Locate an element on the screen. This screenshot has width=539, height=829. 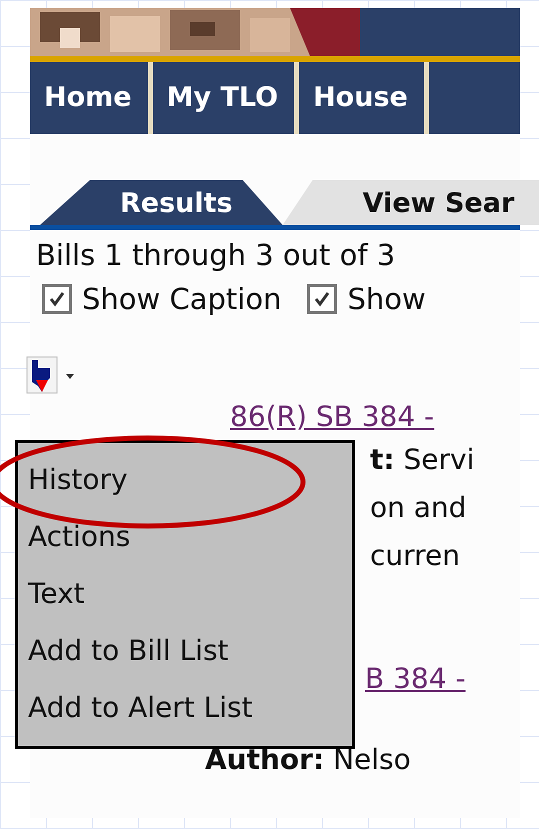
checkmark-icon is located at coordinates (57, 299).